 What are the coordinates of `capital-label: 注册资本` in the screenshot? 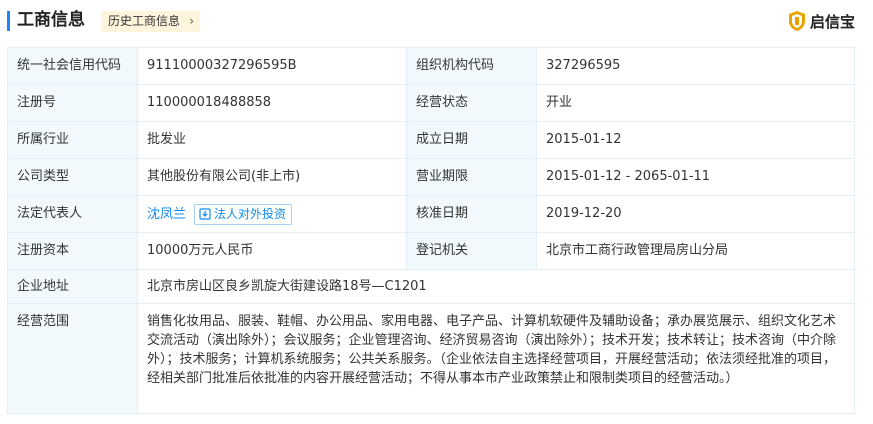 It's located at (72, 251).